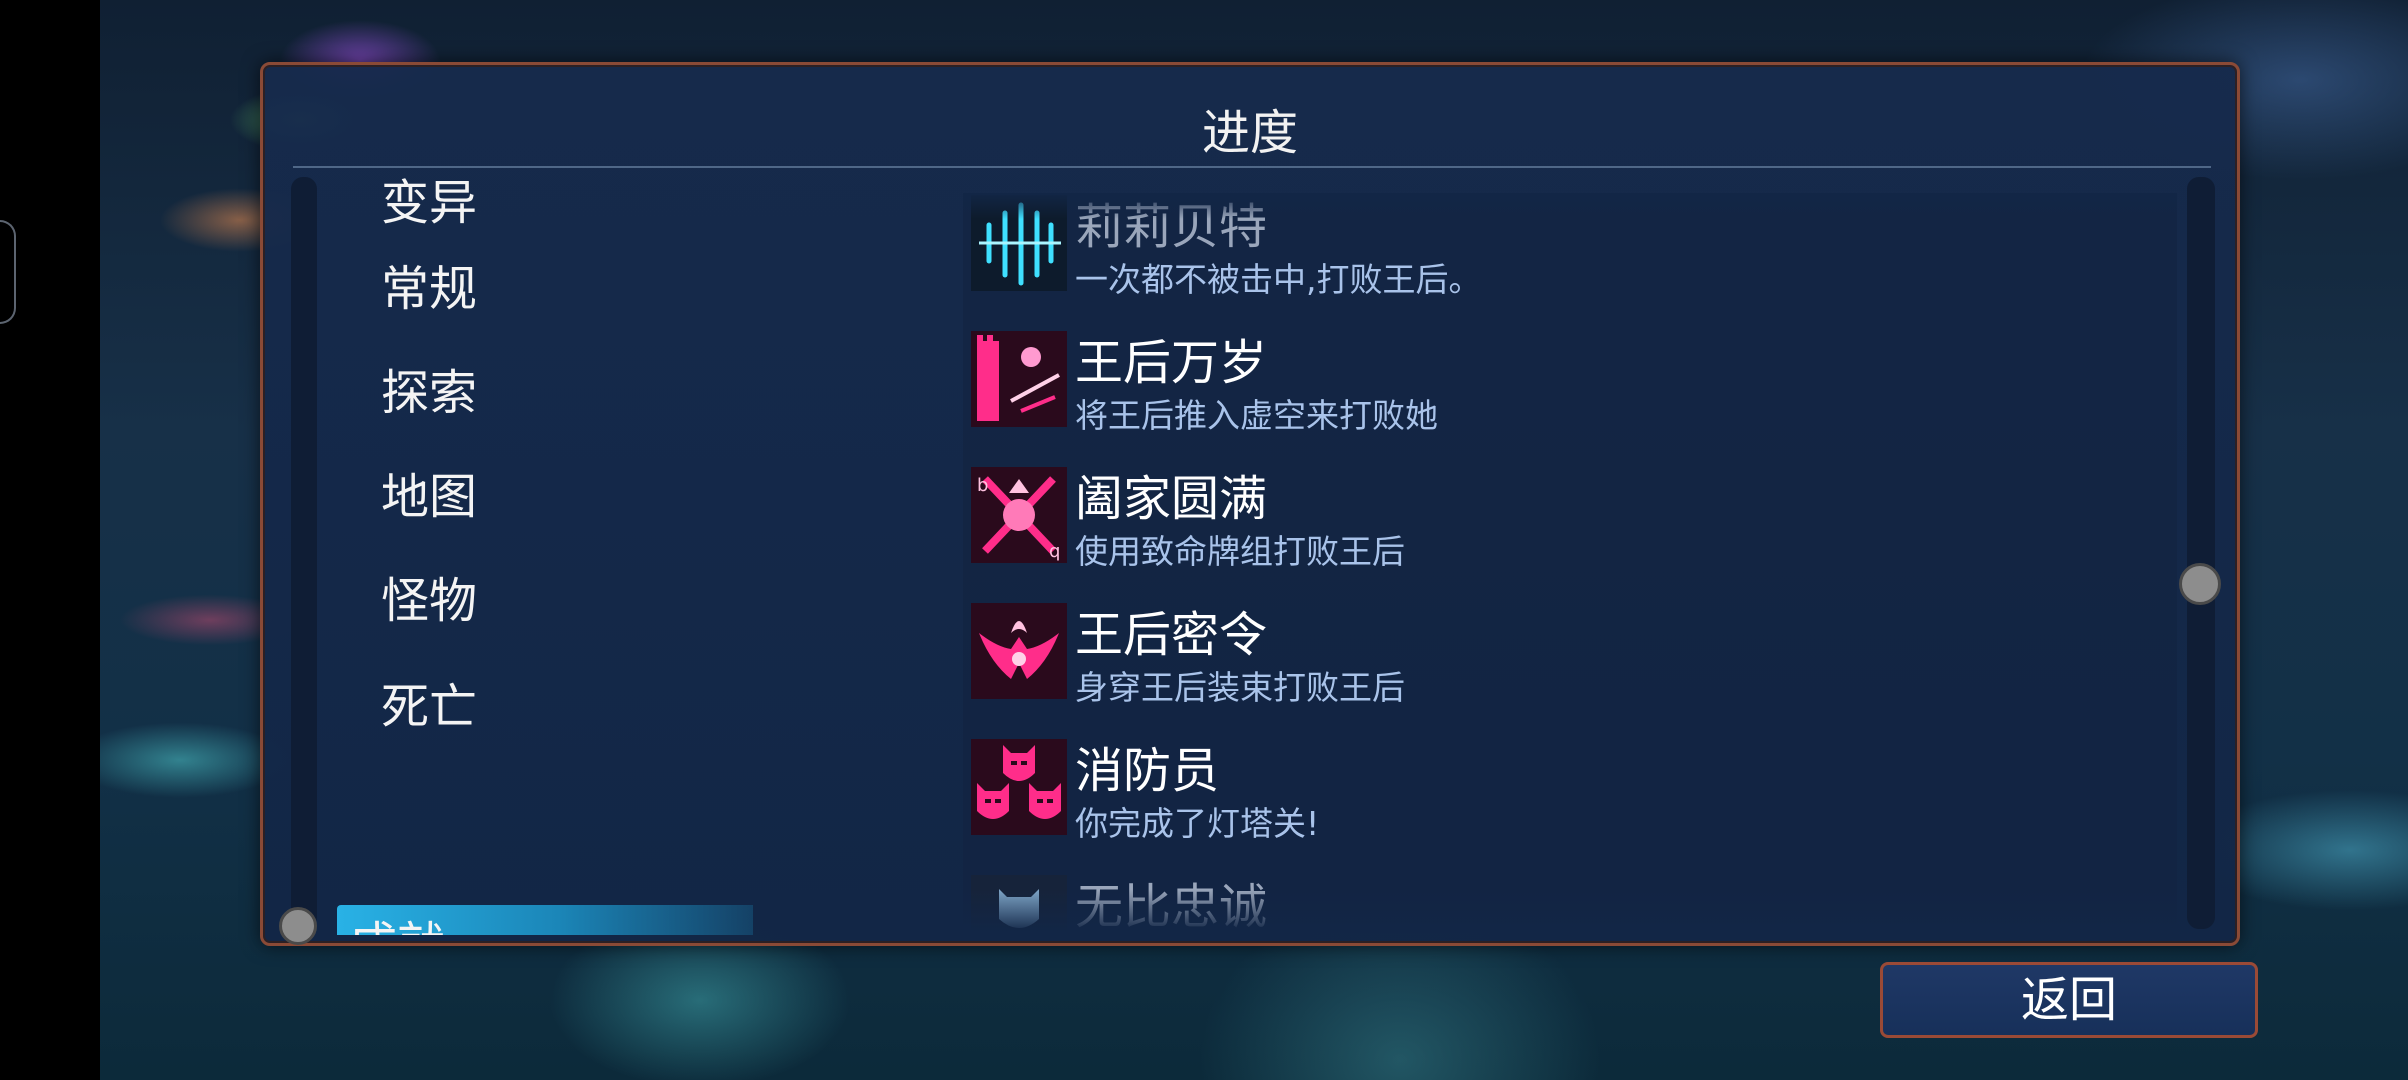 This screenshot has height=1080, width=2408. What do you see at coordinates (429, 284) in the screenshot?
I see `category-item-general: 常规` at bounding box center [429, 284].